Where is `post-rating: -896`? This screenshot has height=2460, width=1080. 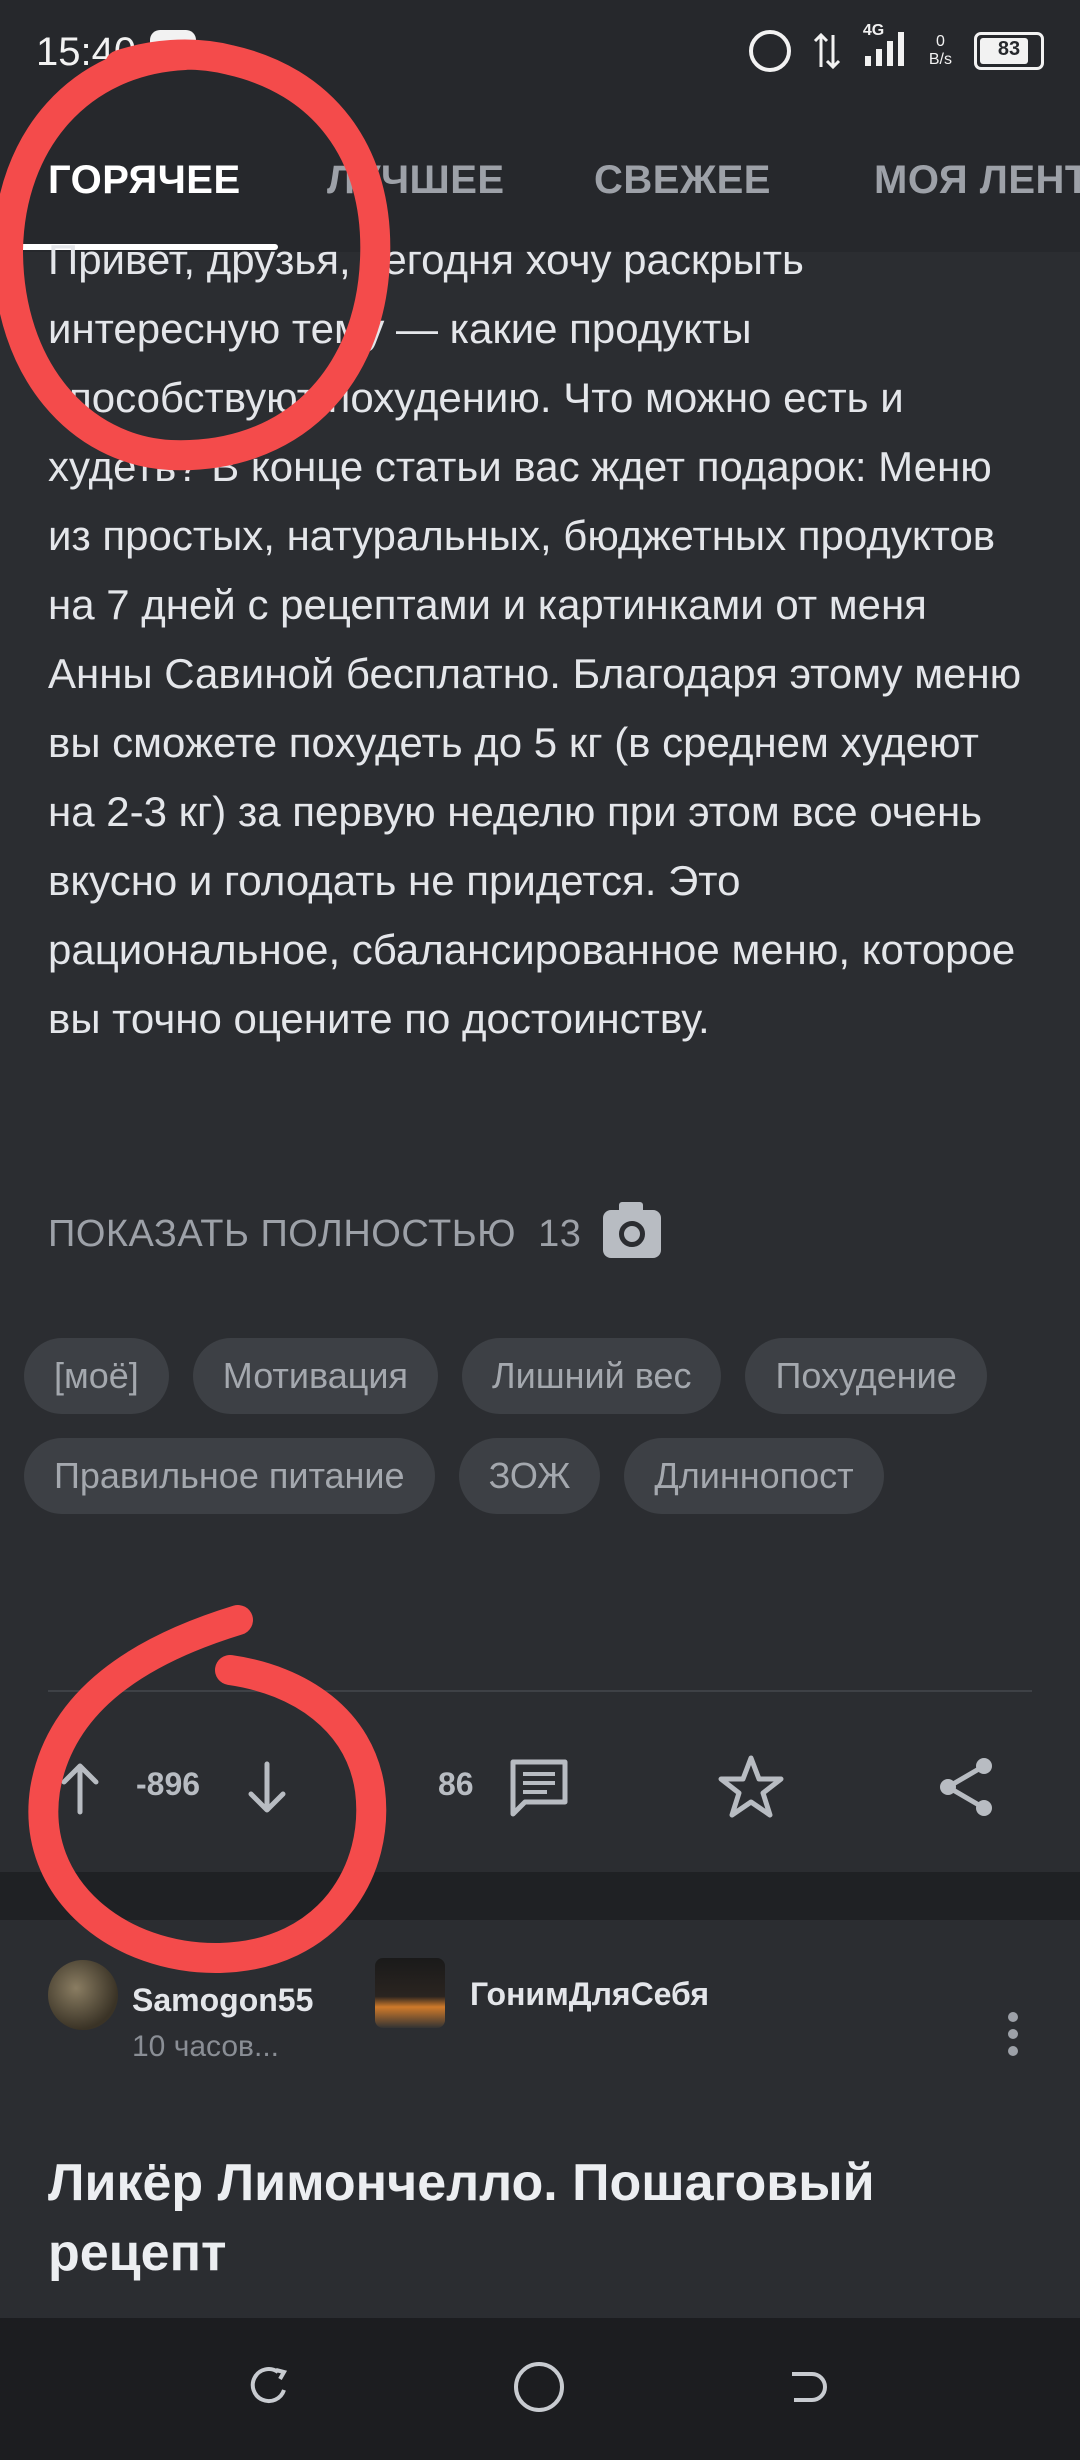
post-rating: -896 is located at coordinates (168, 1784).